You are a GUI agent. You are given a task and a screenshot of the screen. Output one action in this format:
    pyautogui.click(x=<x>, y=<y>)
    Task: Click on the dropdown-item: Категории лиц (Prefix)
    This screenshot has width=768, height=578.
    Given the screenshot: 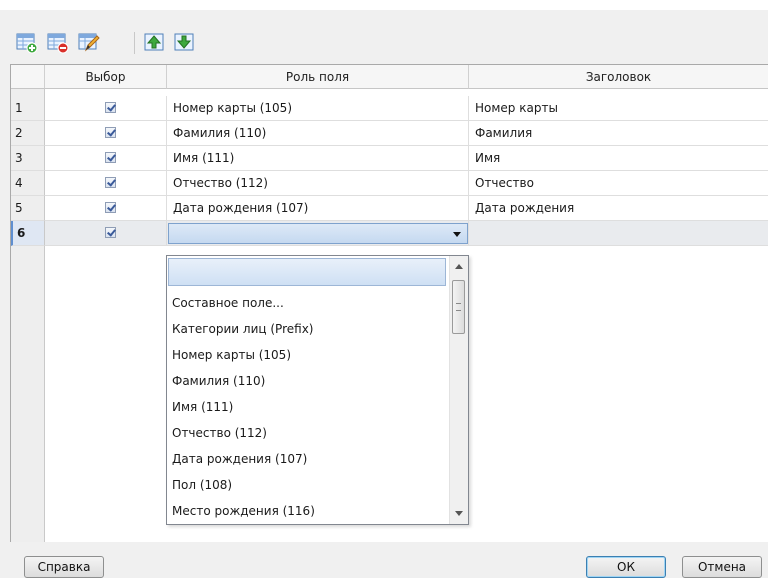 What is the action you would take?
    pyautogui.click(x=307, y=329)
    